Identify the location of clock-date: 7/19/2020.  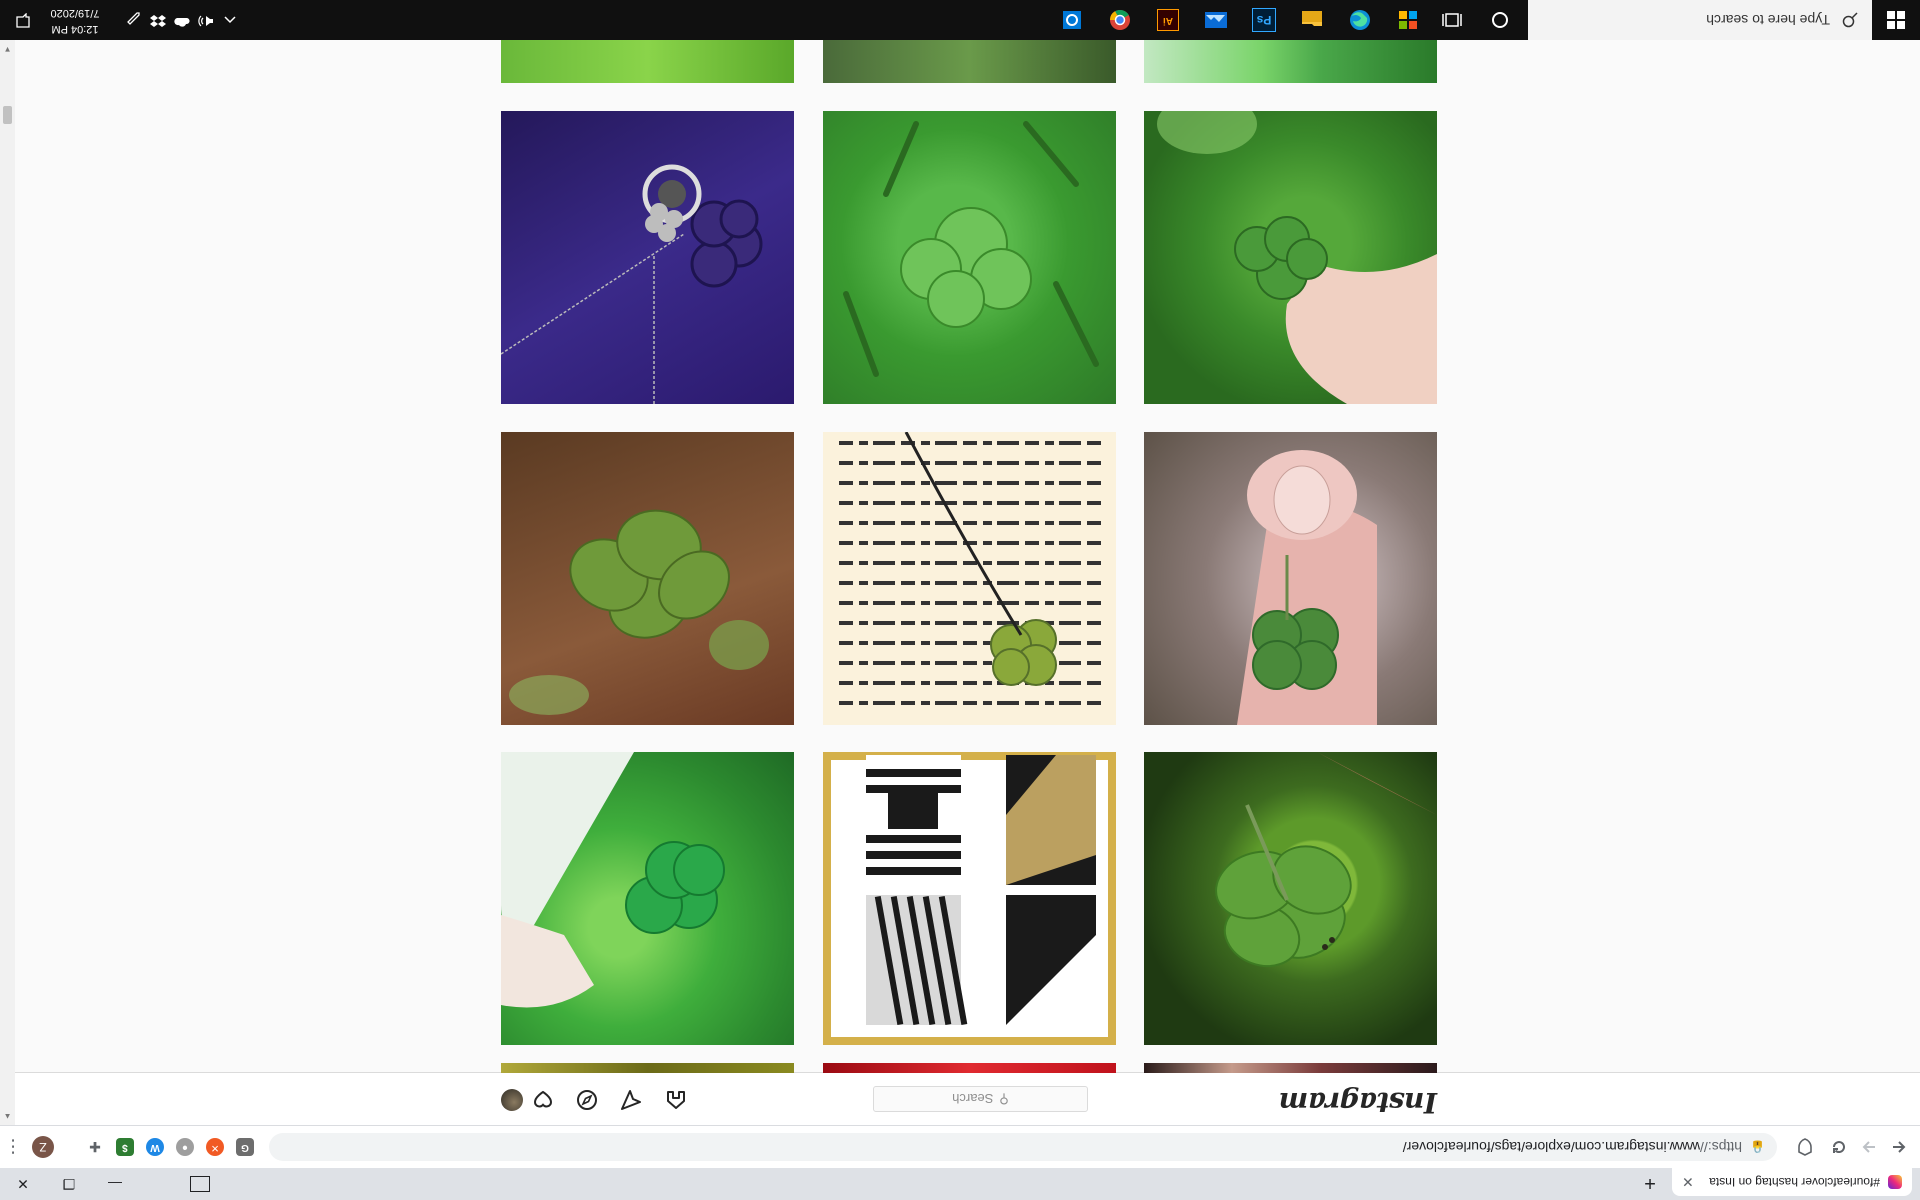
(75, 13).